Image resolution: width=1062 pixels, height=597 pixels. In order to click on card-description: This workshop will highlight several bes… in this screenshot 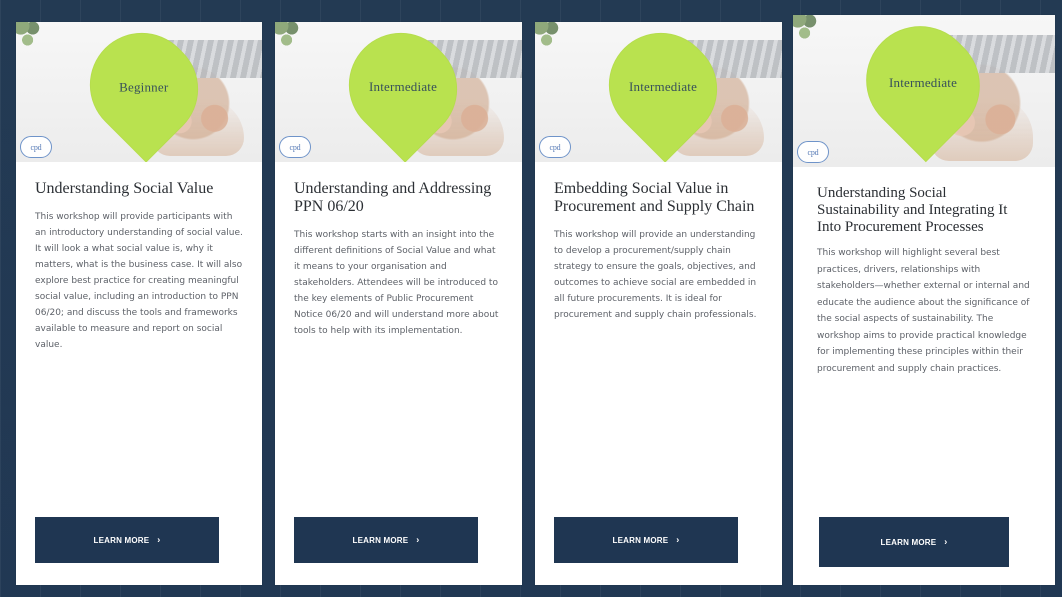, I will do `click(923, 311)`.